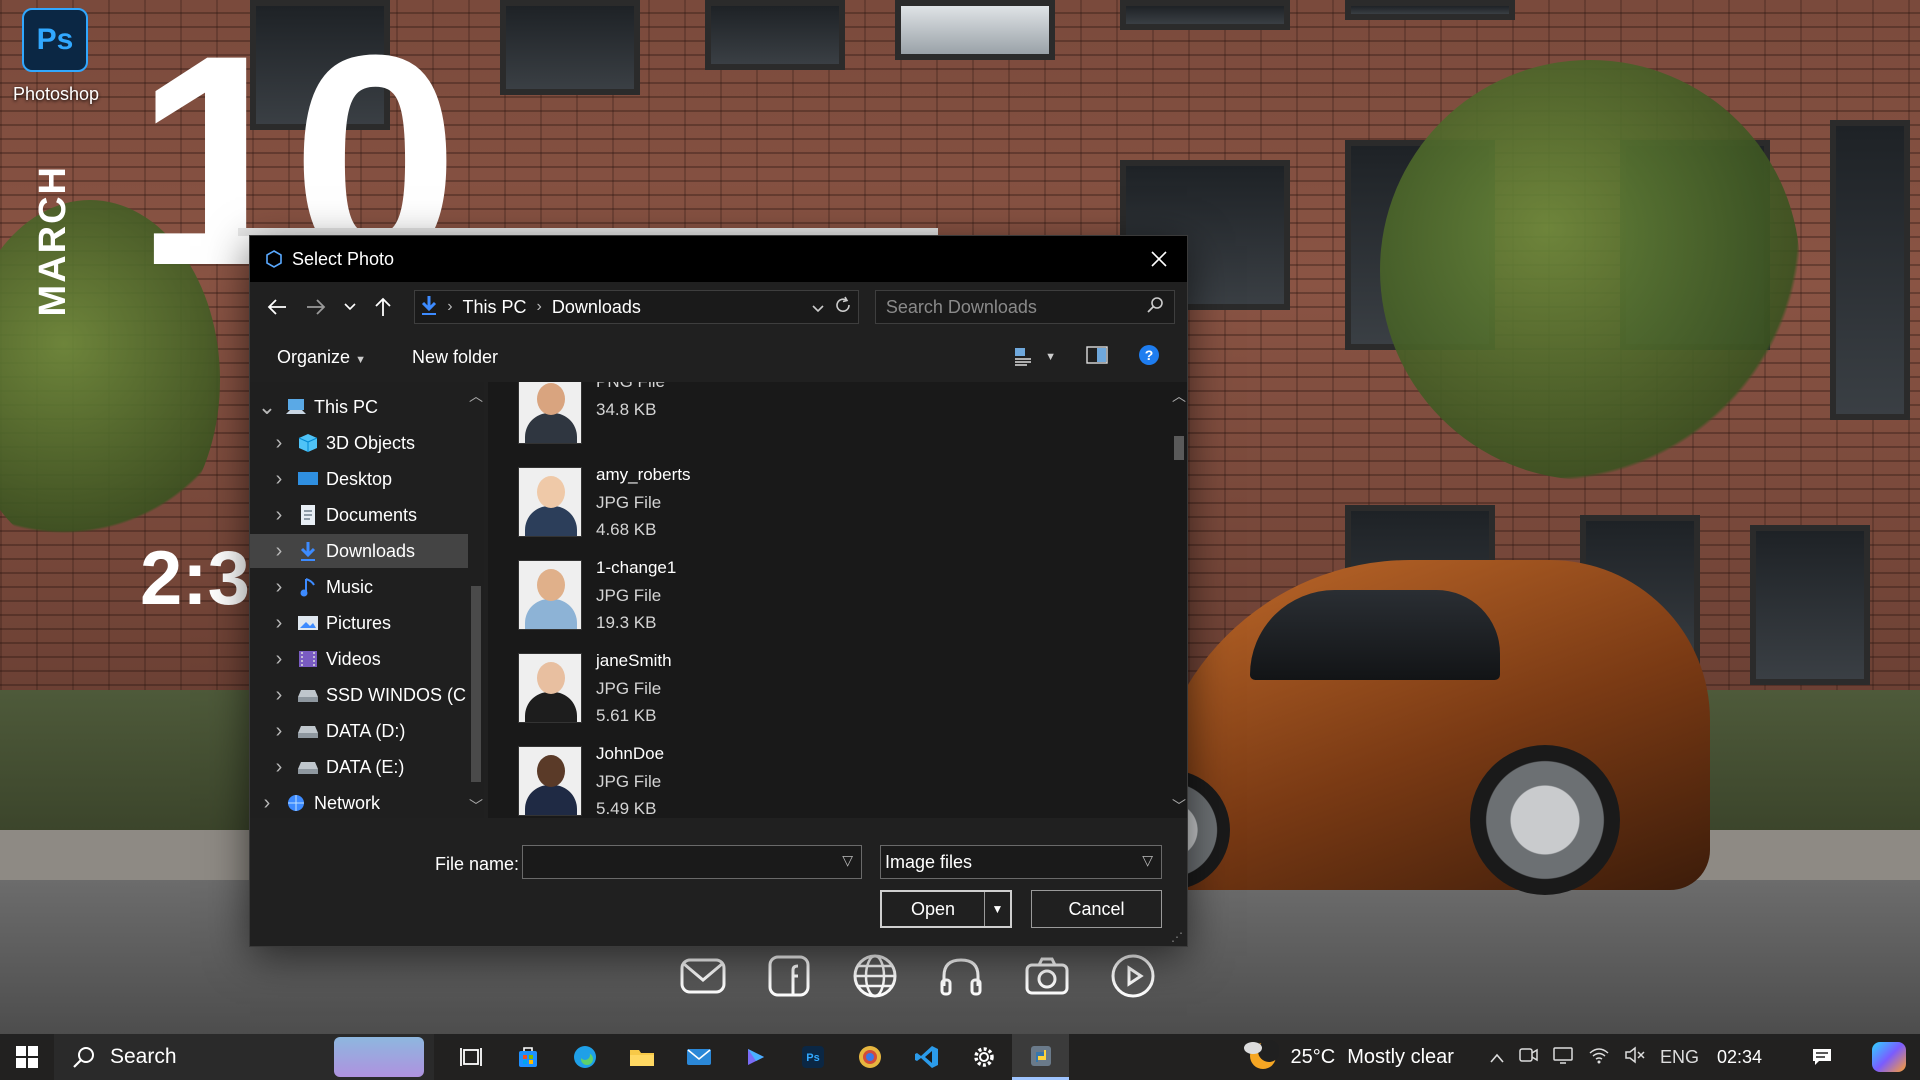 This screenshot has height=1080, width=1920. What do you see at coordinates (1149, 354) in the screenshot?
I see `help-icon: ?` at bounding box center [1149, 354].